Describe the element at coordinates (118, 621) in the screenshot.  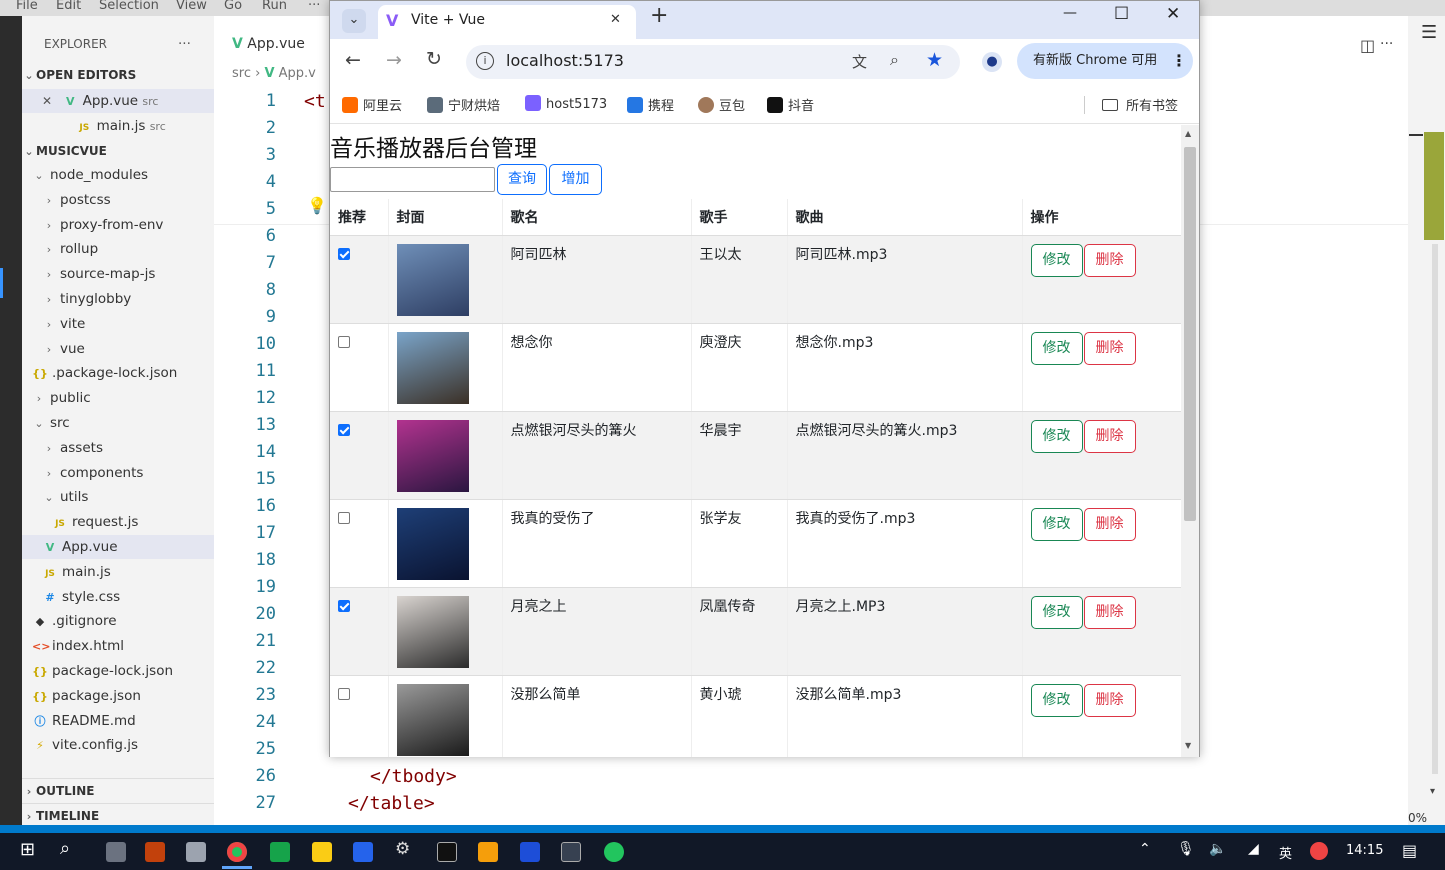
I see `tree-item: ◆ .gitignore` at that location.